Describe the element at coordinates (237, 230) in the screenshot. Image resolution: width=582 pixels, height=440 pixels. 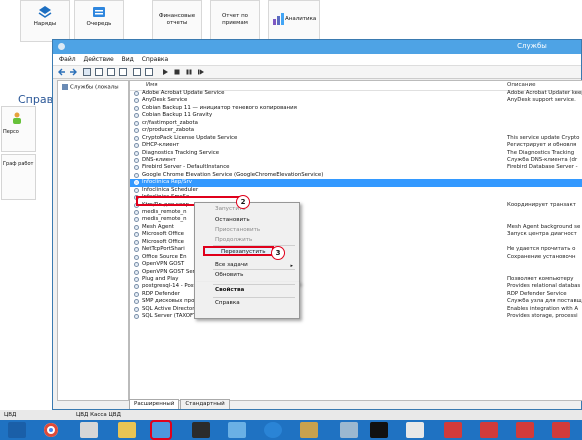
I see `menu-item-pause: Приостановить` at that location.